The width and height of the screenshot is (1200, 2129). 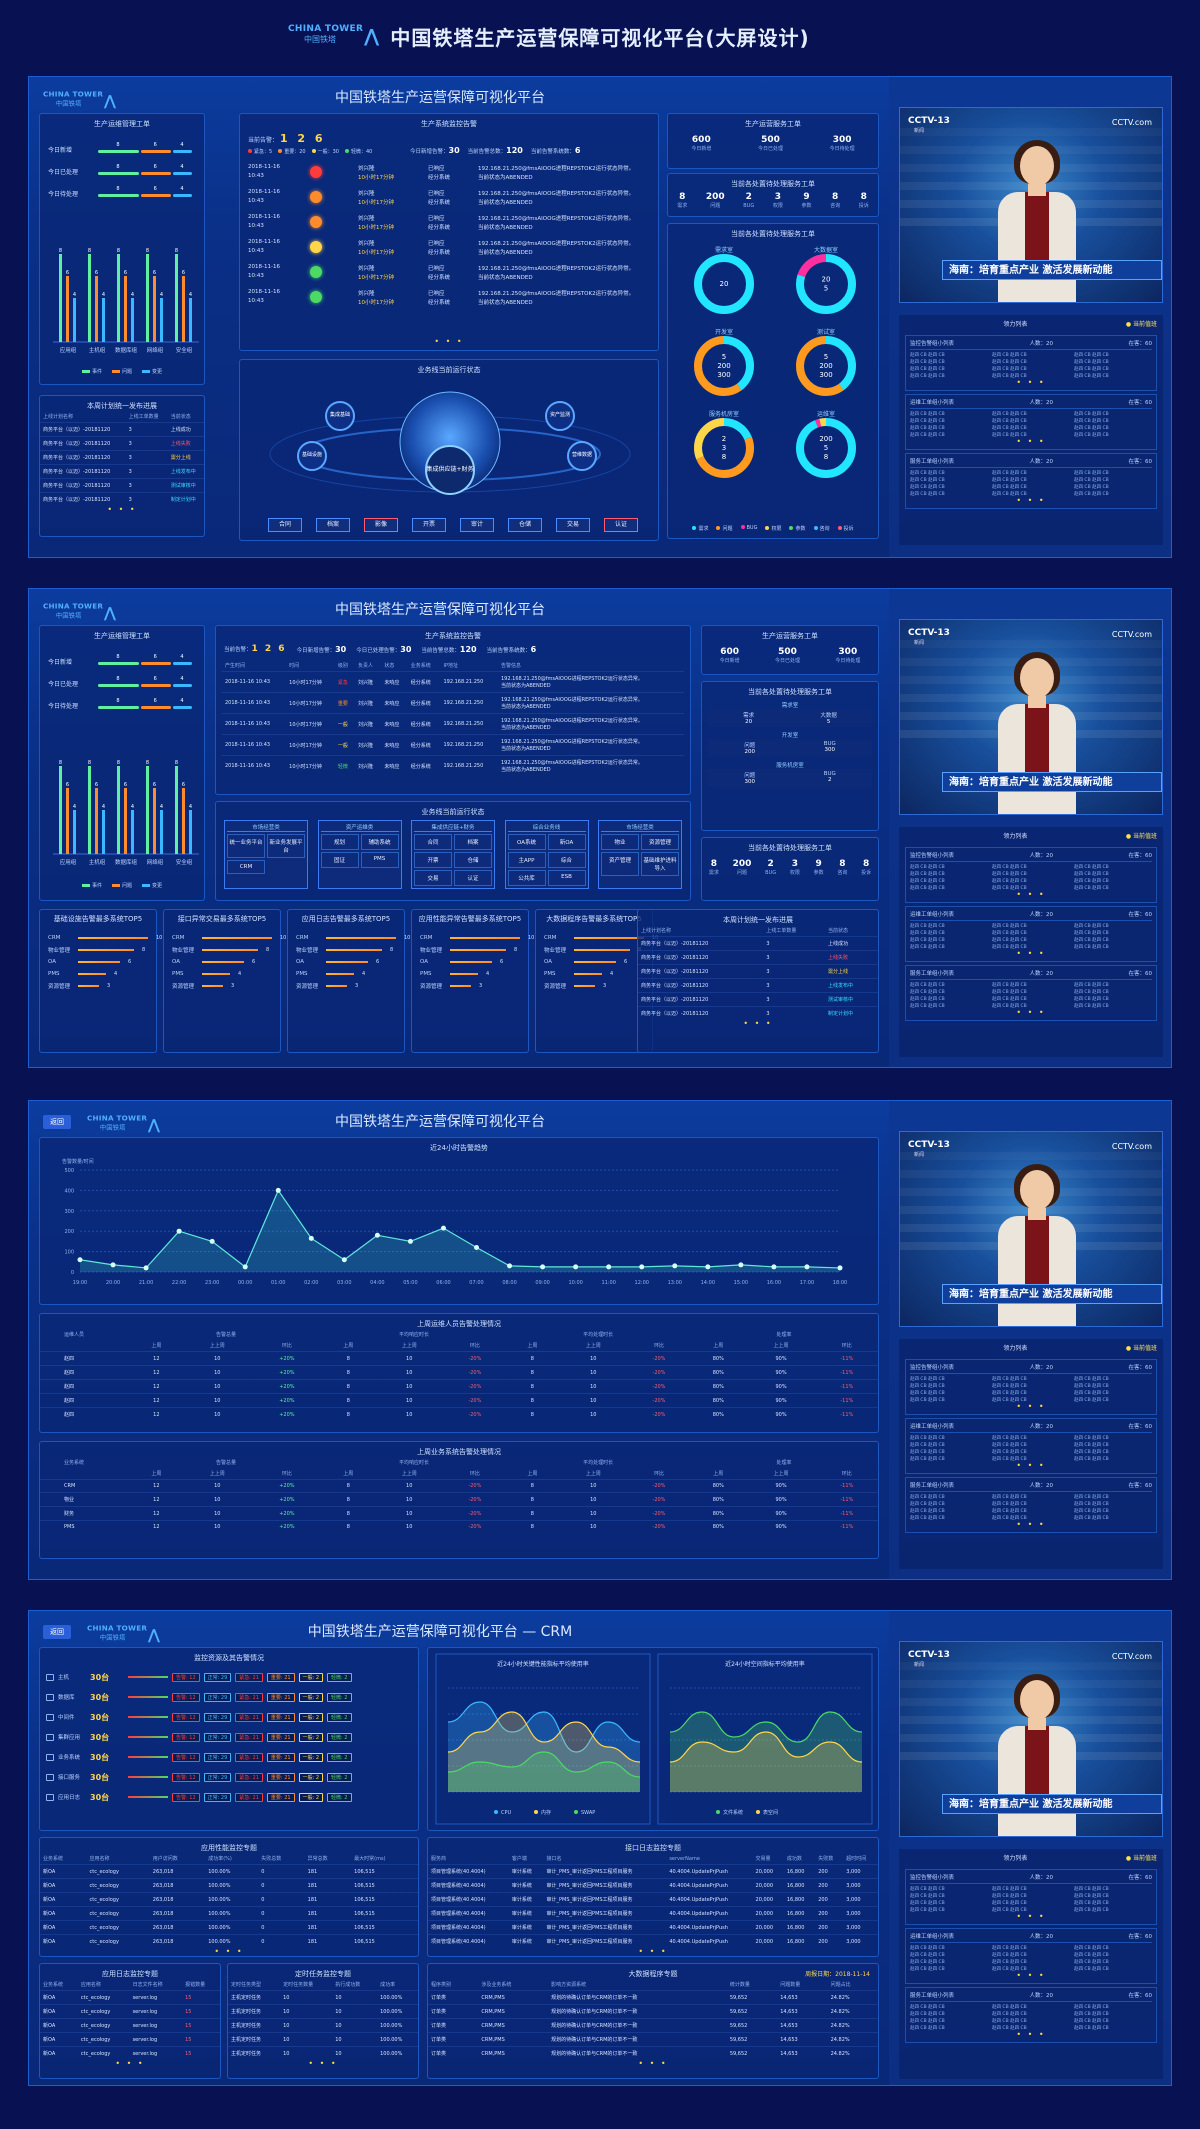 I want to click on resource-row: 数据库 30台 告警: 12 正常: 29 紧急: 21 重要: 21 一般: 2 轻微: 2, so click(x=229, y=1697).